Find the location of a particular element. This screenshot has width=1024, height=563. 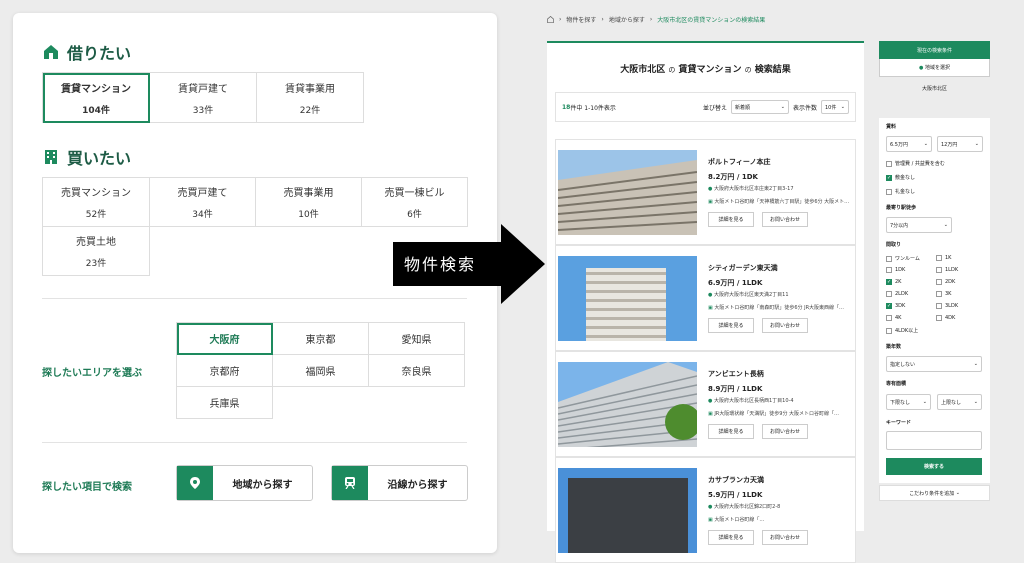

per-page-select: 10件 ⌄ is located at coordinates (835, 107).